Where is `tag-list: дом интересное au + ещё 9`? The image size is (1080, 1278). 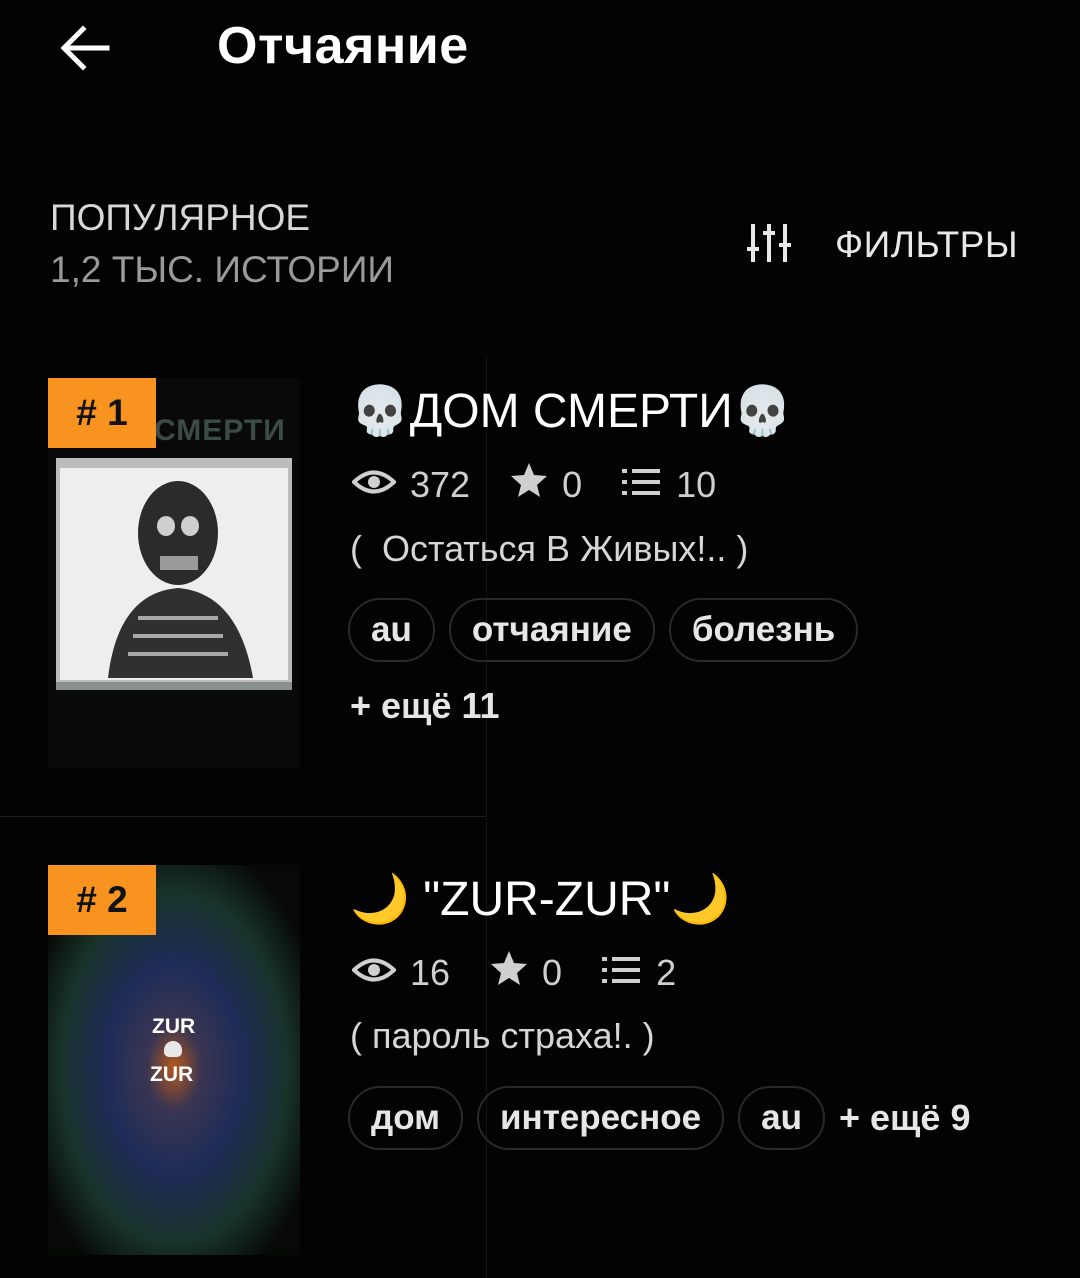
tag-list: дом интересное au + ещё 9 is located at coordinates (659, 1118).